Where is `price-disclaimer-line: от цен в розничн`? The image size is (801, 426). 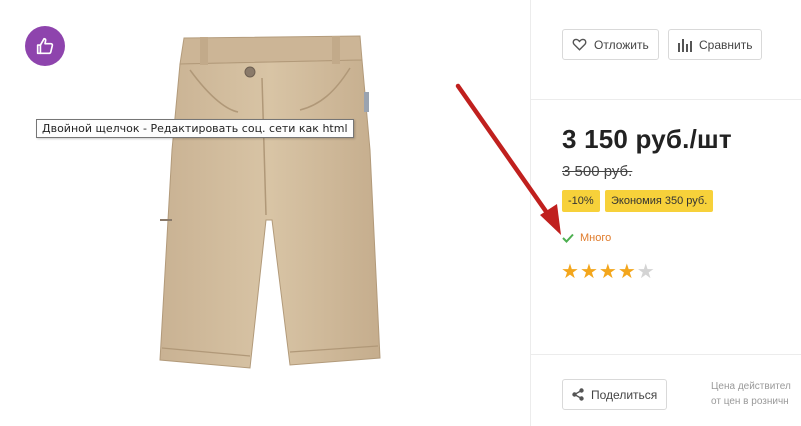 price-disclaimer-line: от цен в розничн is located at coordinates (750, 401).